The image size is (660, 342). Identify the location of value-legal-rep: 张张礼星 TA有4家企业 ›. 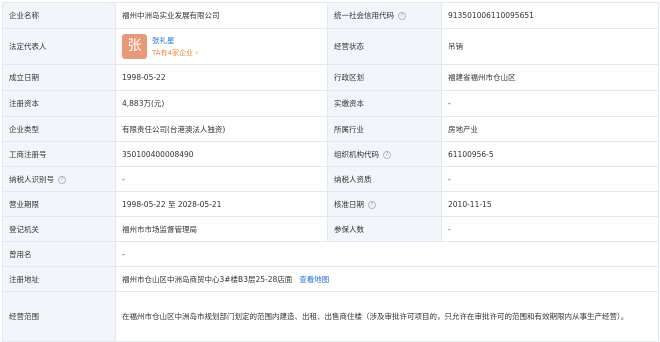
(221, 46).